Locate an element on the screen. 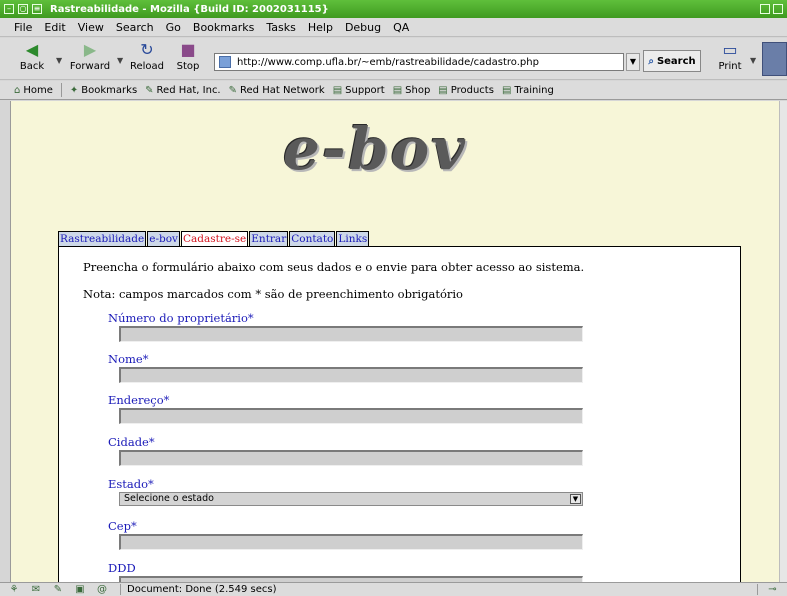 This screenshot has height=596, width=787. print-button: ▭ Print is located at coordinates (730, 59).